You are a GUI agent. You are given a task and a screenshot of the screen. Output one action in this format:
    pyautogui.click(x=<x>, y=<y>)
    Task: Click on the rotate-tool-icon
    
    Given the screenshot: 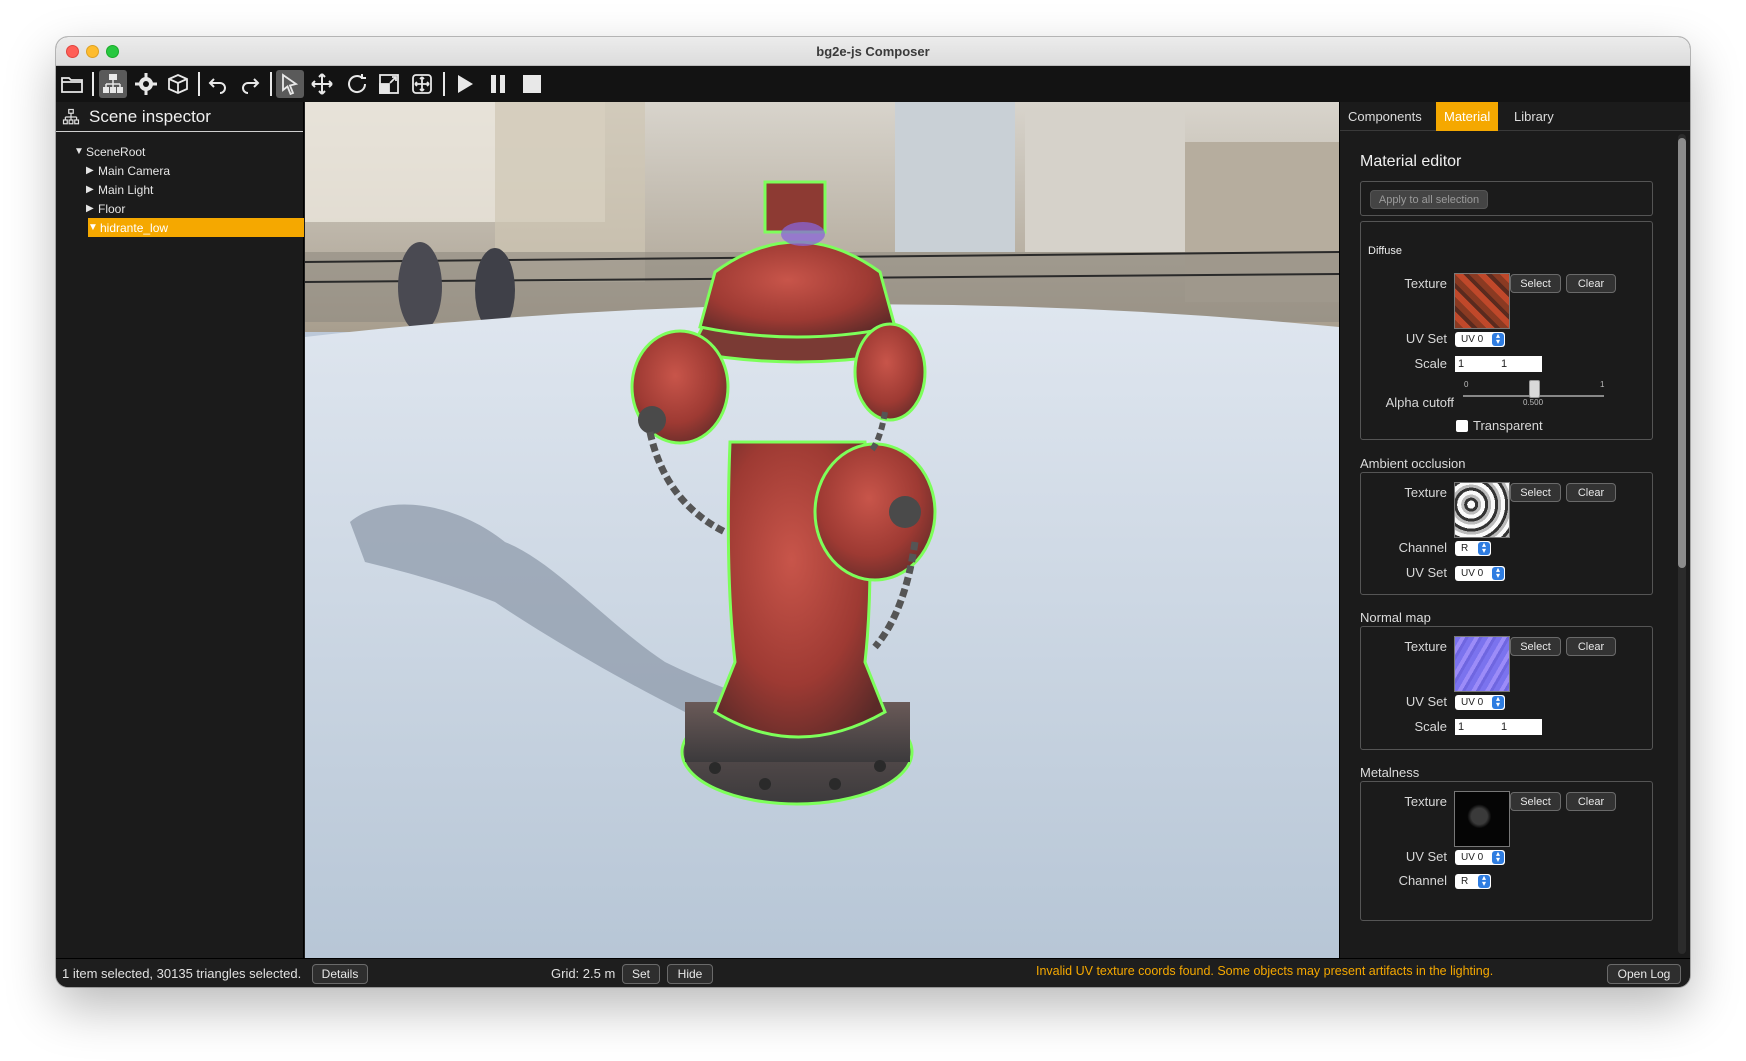 What is the action you would take?
    pyautogui.click(x=357, y=84)
    